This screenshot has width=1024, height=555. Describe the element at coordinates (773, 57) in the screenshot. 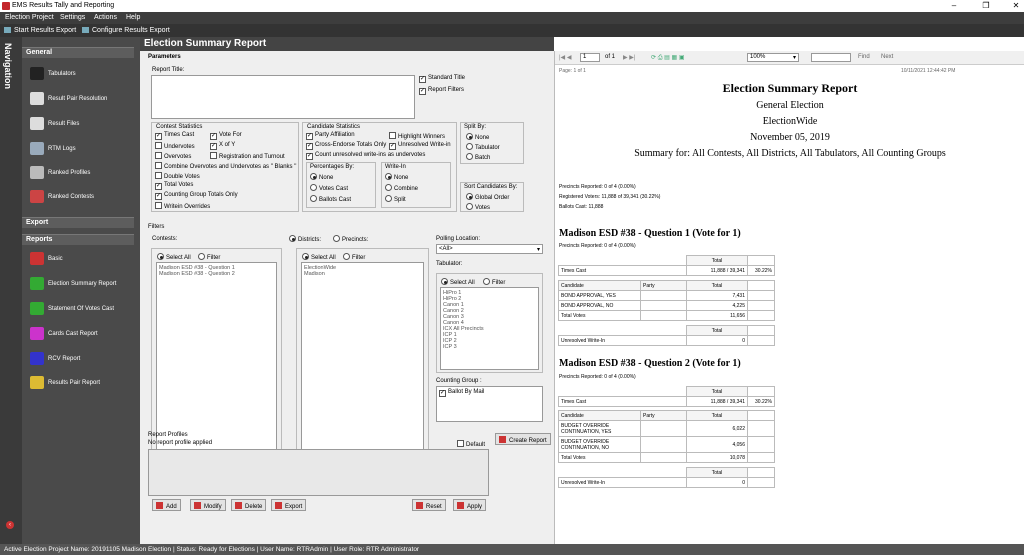

I see `zoom-select: 100% ▾` at that location.